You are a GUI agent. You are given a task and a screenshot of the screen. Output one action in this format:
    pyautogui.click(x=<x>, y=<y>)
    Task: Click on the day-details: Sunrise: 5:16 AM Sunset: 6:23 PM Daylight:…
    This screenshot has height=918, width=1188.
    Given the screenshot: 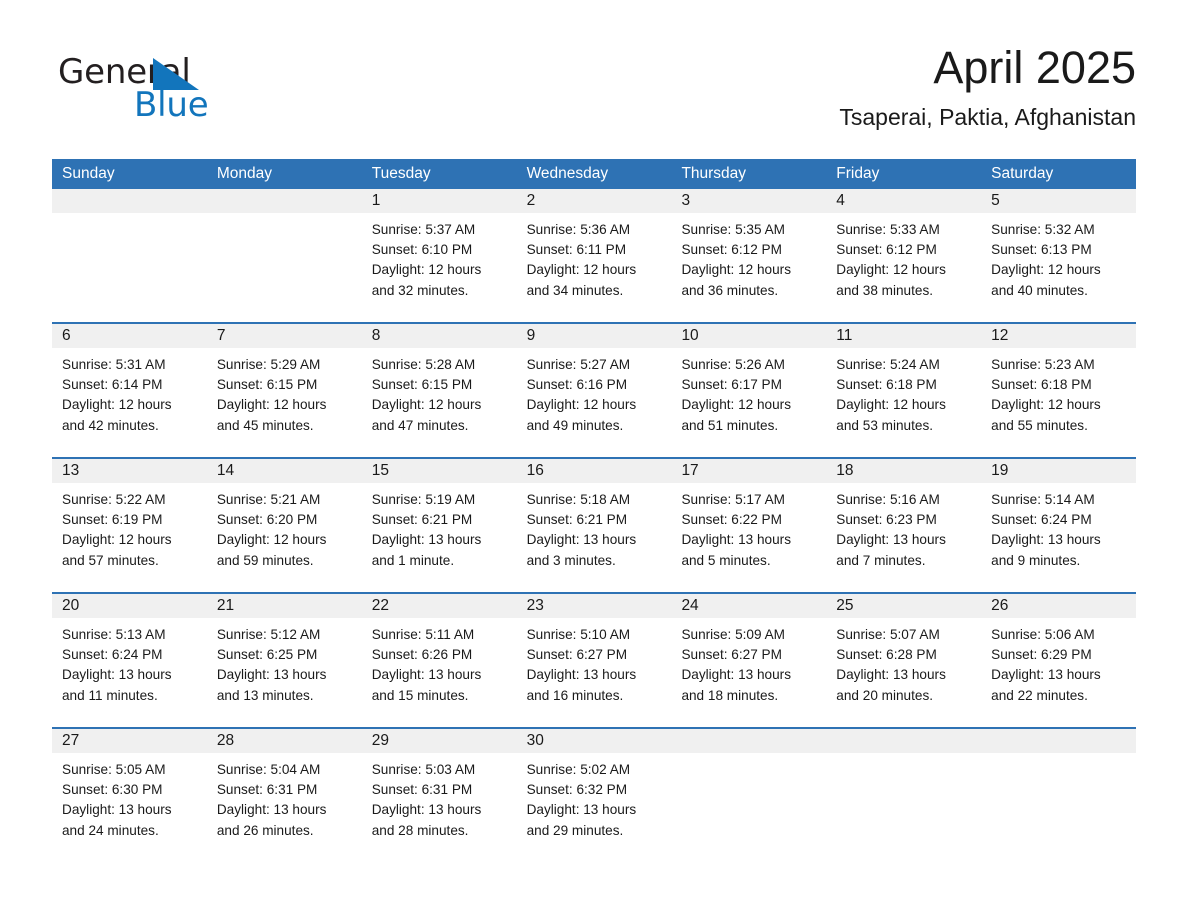 What is the action you would take?
    pyautogui.click(x=903, y=527)
    